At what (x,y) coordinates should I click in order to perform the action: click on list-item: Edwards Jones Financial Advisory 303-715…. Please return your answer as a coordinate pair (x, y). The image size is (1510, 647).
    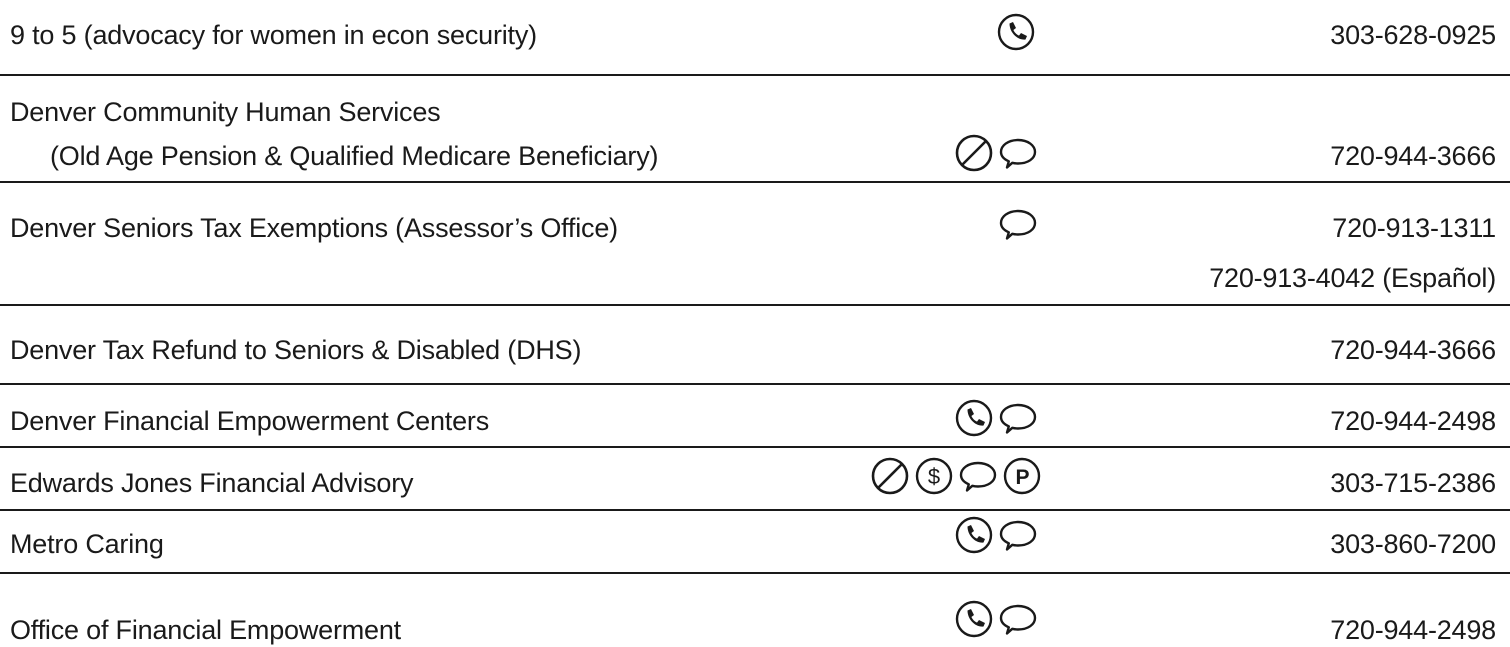
    Looking at the image, I should click on (755, 478).